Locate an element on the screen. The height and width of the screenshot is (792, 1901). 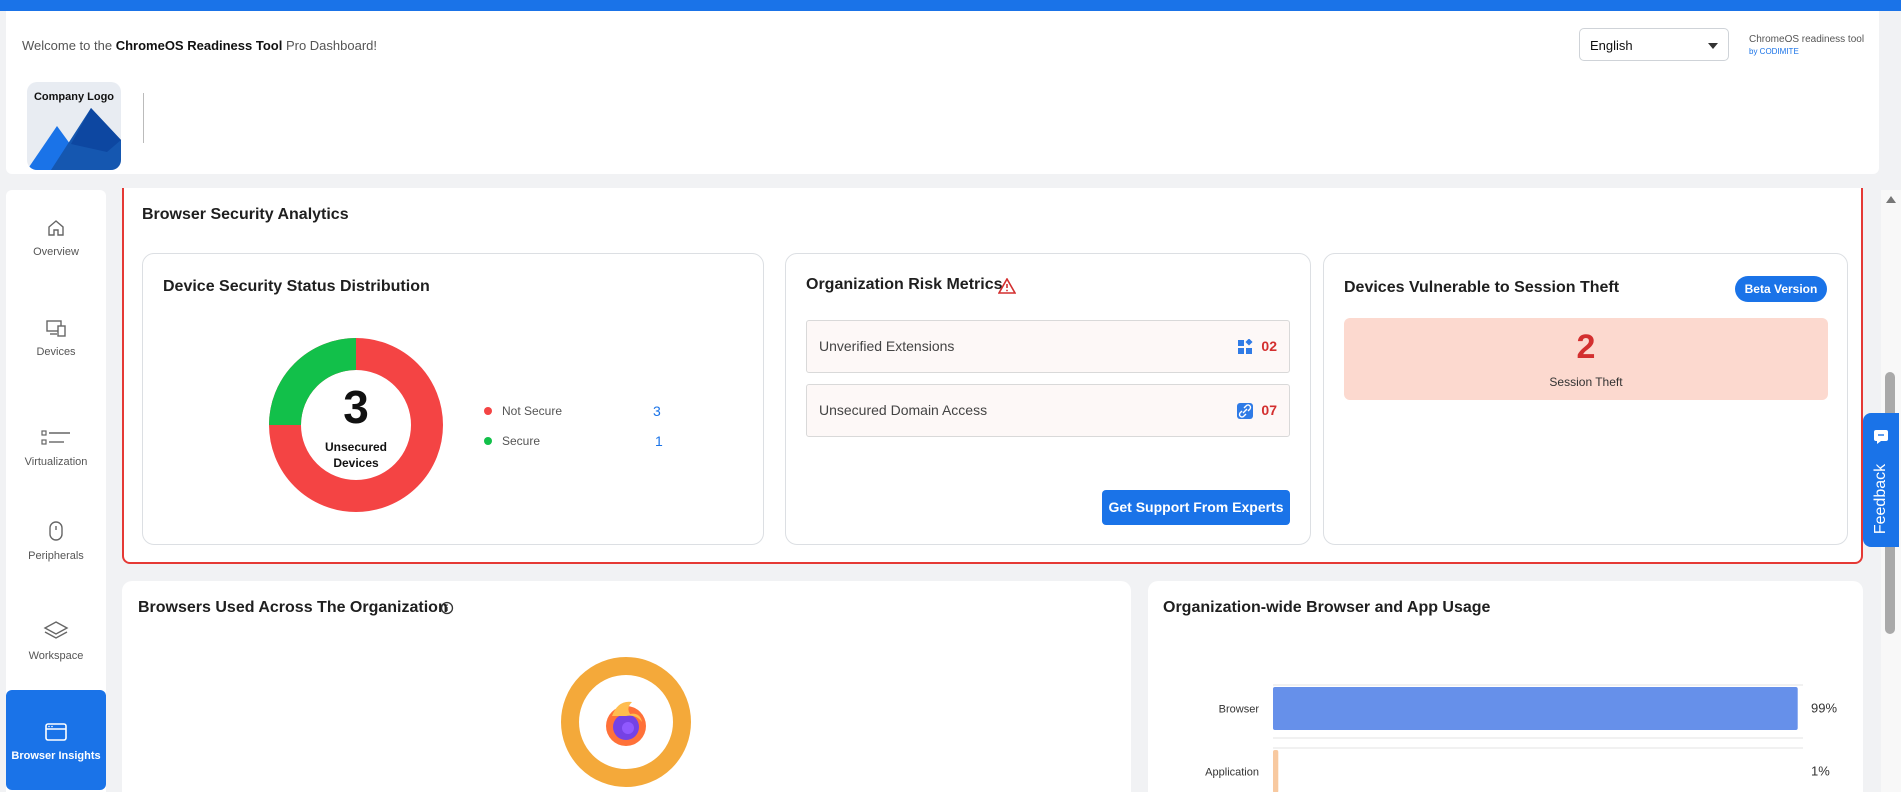
card-title: Organization Risk Metrics is located at coordinates (904, 284).